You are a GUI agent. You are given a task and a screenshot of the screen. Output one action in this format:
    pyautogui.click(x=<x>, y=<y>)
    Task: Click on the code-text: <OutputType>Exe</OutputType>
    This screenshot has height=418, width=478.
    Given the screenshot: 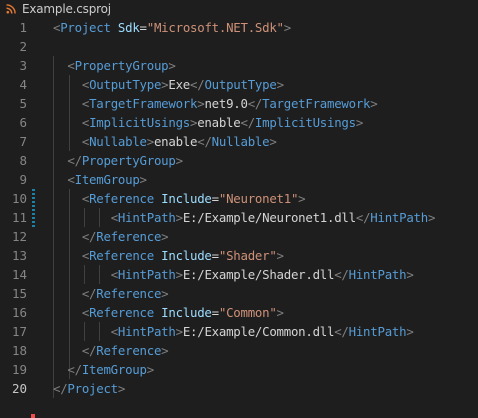 What is the action you would take?
    pyautogui.click(x=168, y=84)
    